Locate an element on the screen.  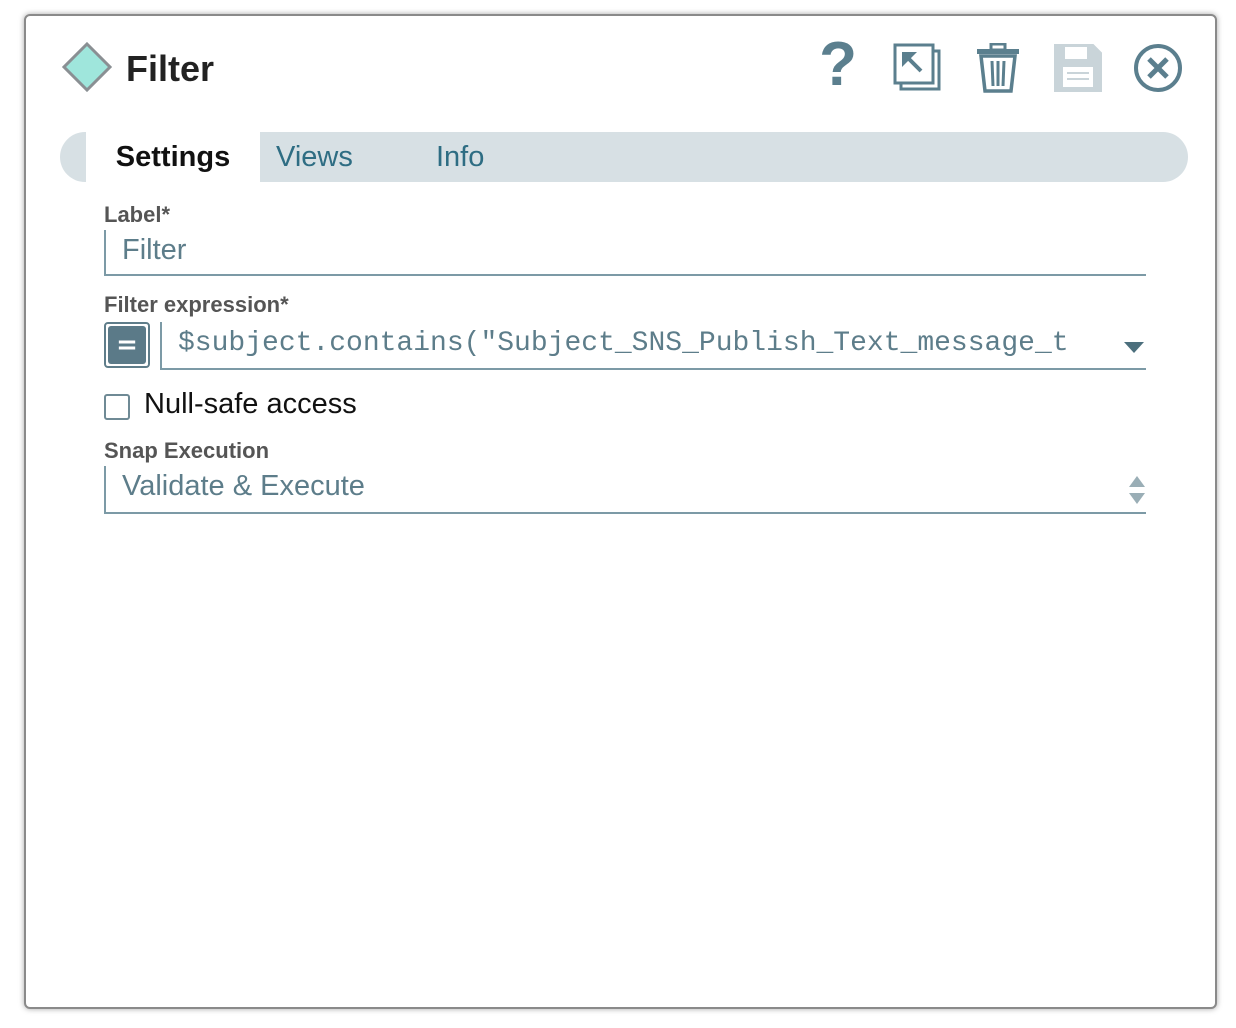
tab-views: Views is located at coordinates (314, 157).